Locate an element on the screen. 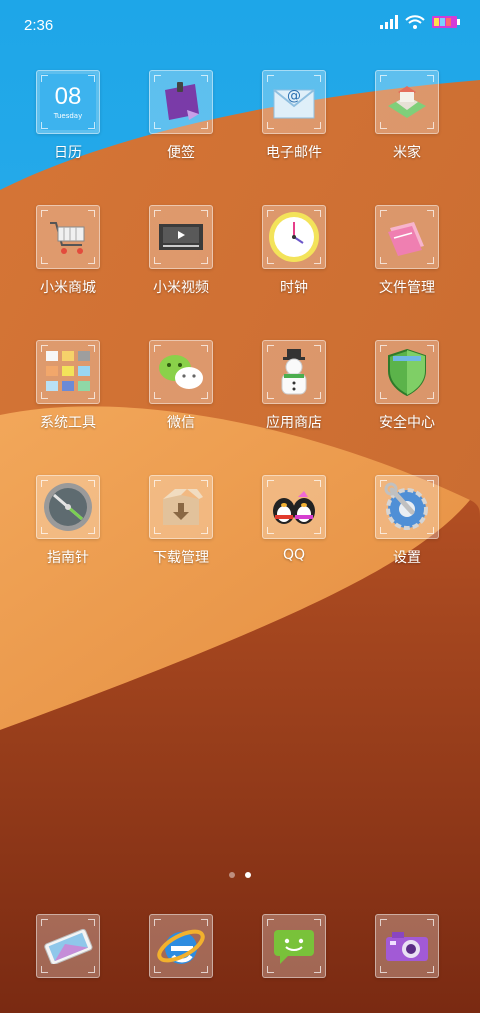  dock-phone is located at coordinates (68, 949).